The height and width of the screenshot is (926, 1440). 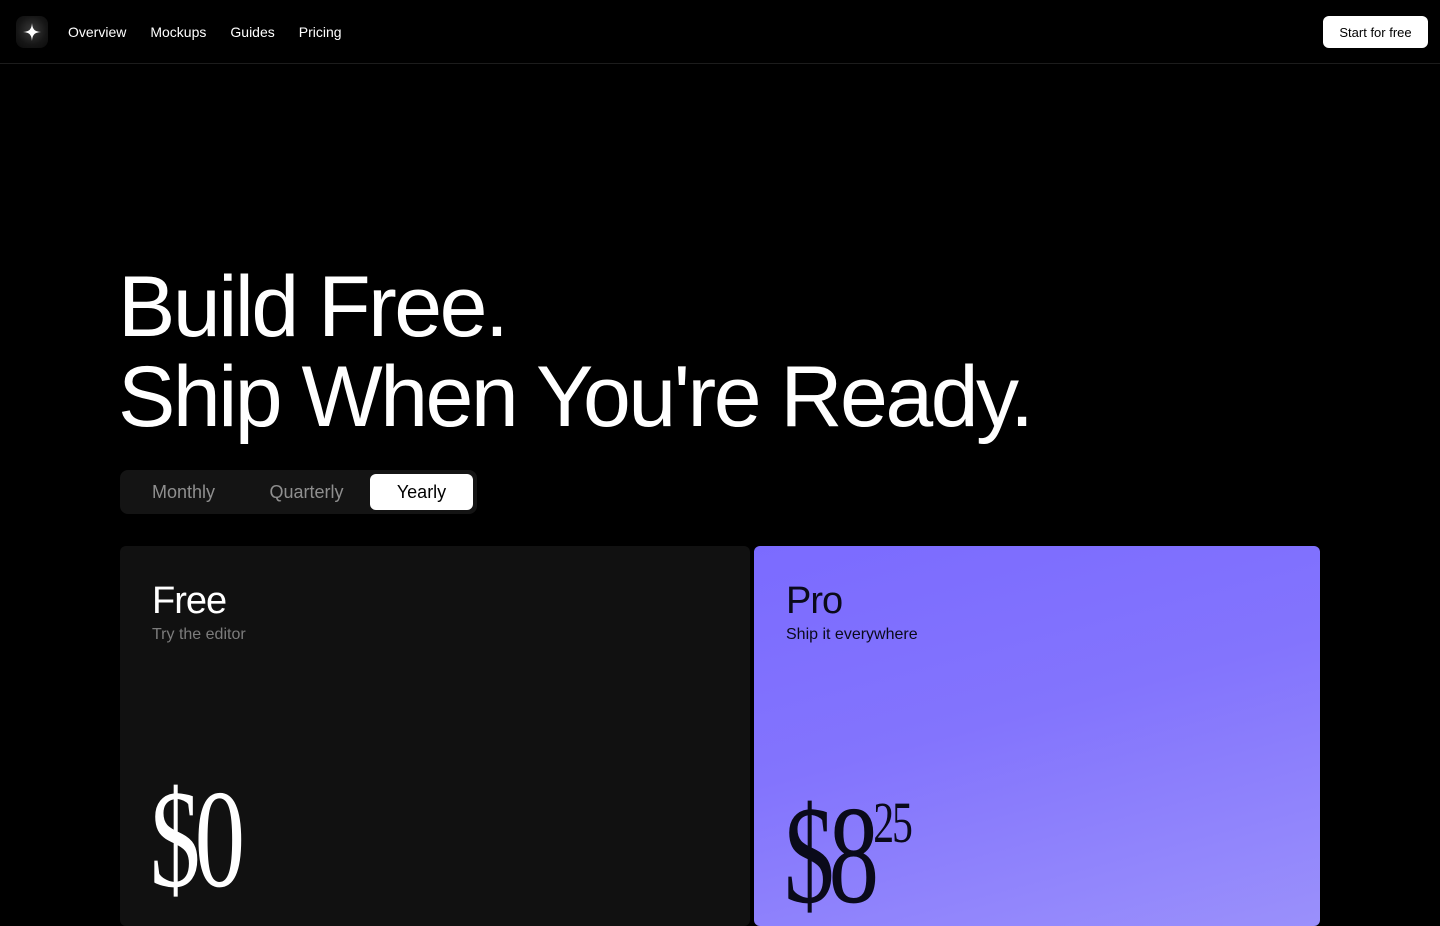 What do you see at coordinates (893, 822) in the screenshot?
I see `price-cents: 25` at bounding box center [893, 822].